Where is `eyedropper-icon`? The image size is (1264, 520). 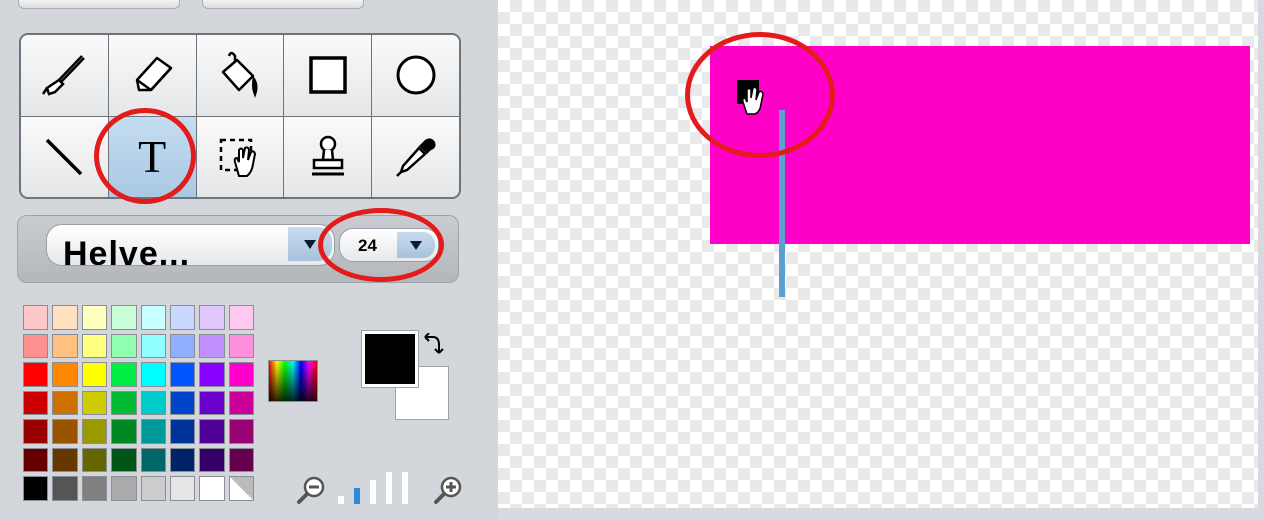
eyedropper-icon is located at coordinates (415, 157).